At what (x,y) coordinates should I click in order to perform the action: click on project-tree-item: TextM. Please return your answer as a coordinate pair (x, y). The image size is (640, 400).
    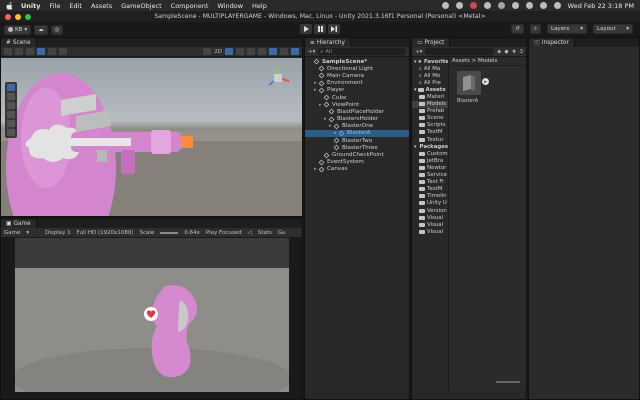
    Looking at the image, I should click on (430, 132).